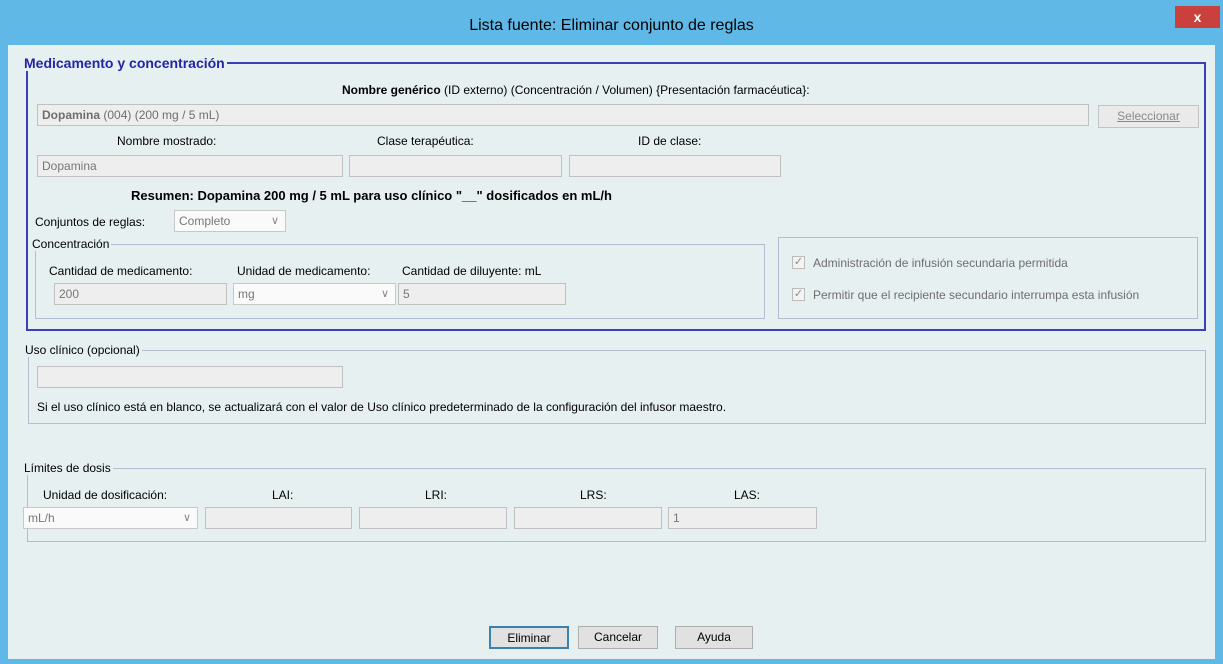 Image resolution: width=1223 pixels, height=664 pixels. What do you see at coordinates (71, 115) in the screenshot?
I see `drug-name: Dopamina` at bounding box center [71, 115].